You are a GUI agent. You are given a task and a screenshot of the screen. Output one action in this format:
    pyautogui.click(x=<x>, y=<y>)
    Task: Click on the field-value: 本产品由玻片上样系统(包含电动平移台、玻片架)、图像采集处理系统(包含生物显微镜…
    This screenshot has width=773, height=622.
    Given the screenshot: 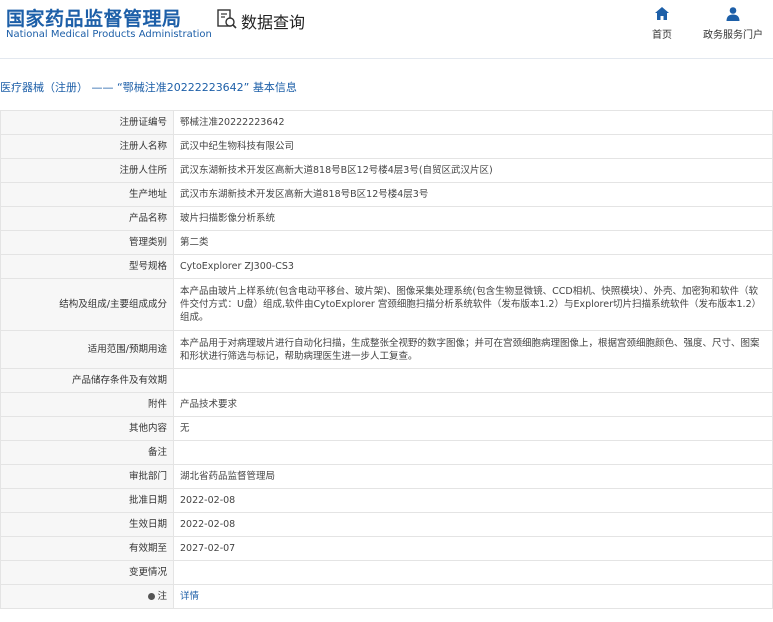 What is the action you would take?
    pyautogui.click(x=473, y=304)
    